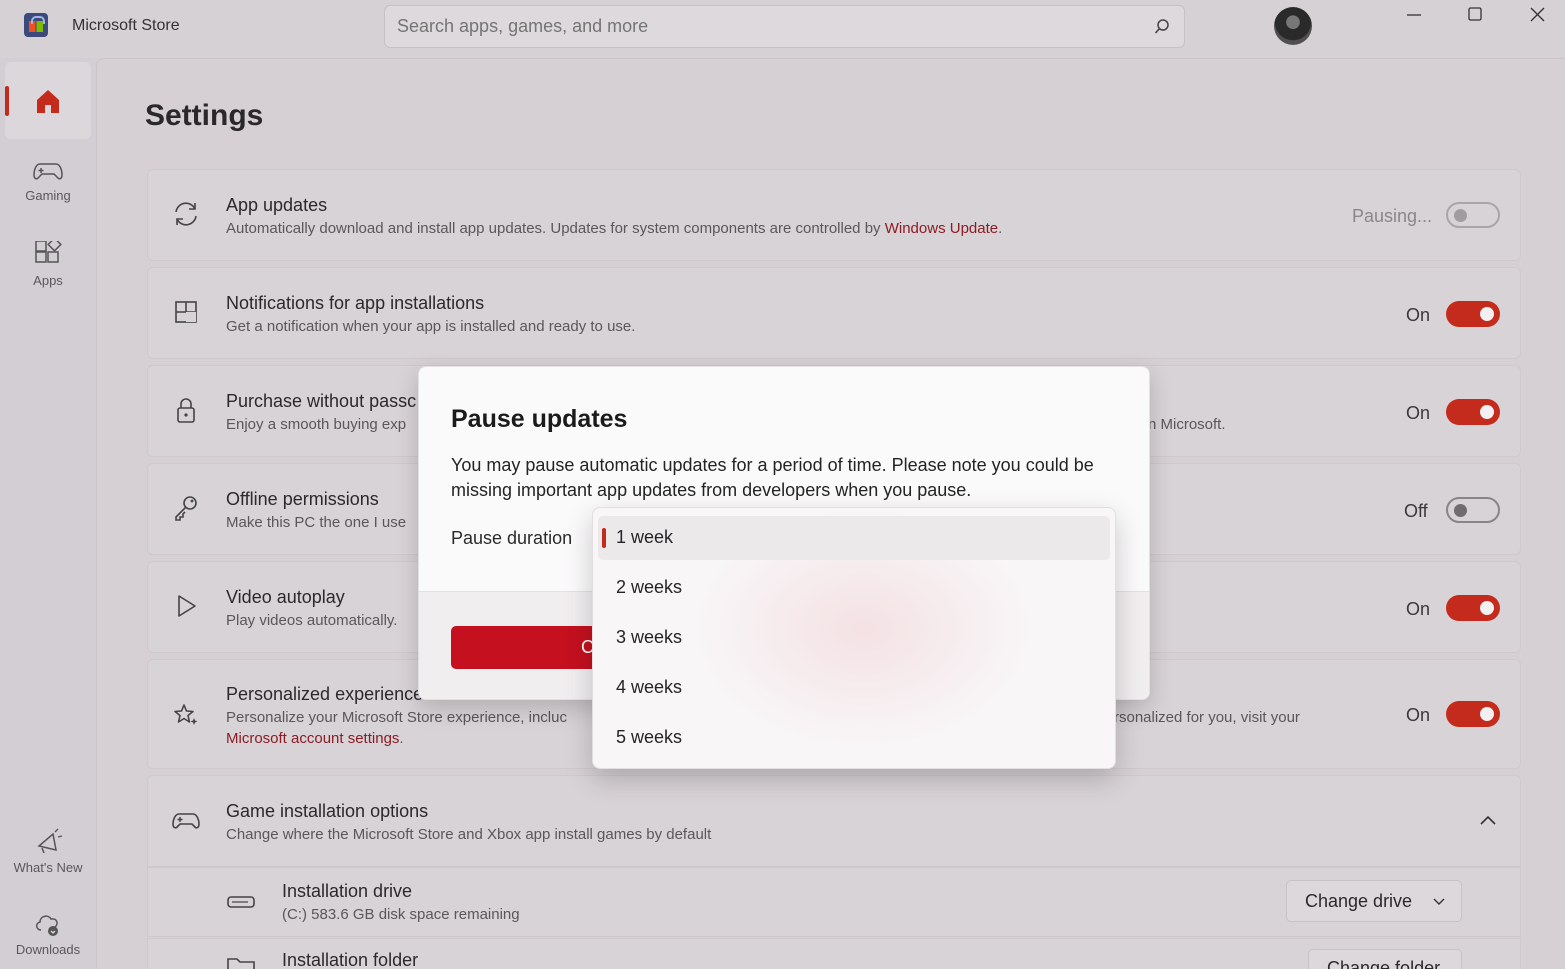 This screenshot has height=969, width=1565. Describe the element at coordinates (327, 811) in the screenshot. I see `setting-title: Game installation options` at that location.